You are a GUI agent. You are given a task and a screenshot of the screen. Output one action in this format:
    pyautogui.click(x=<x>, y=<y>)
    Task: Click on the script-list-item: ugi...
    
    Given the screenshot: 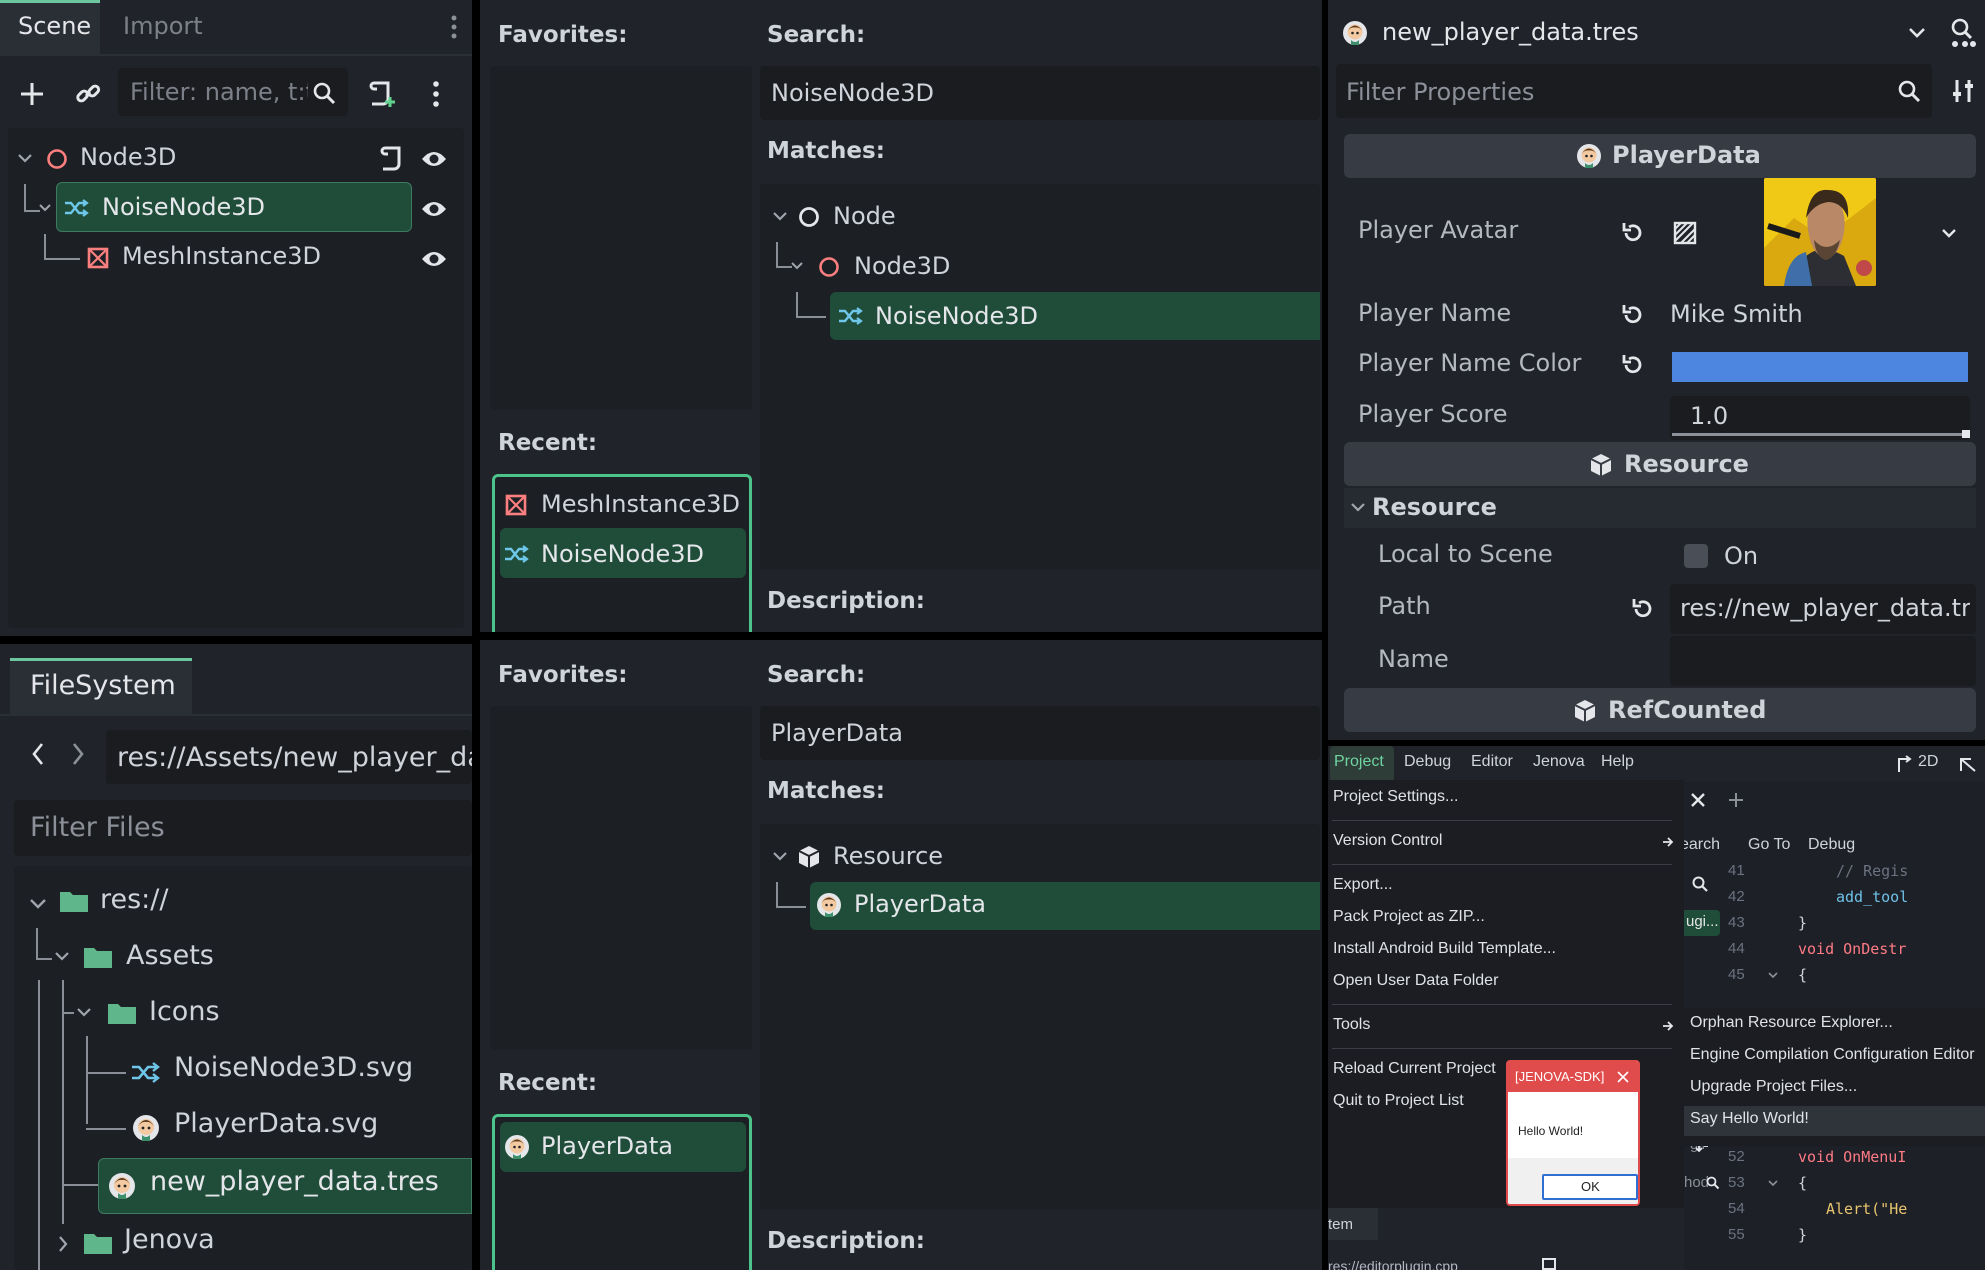 What is the action you would take?
    pyautogui.click(x=1702, y=921)
    